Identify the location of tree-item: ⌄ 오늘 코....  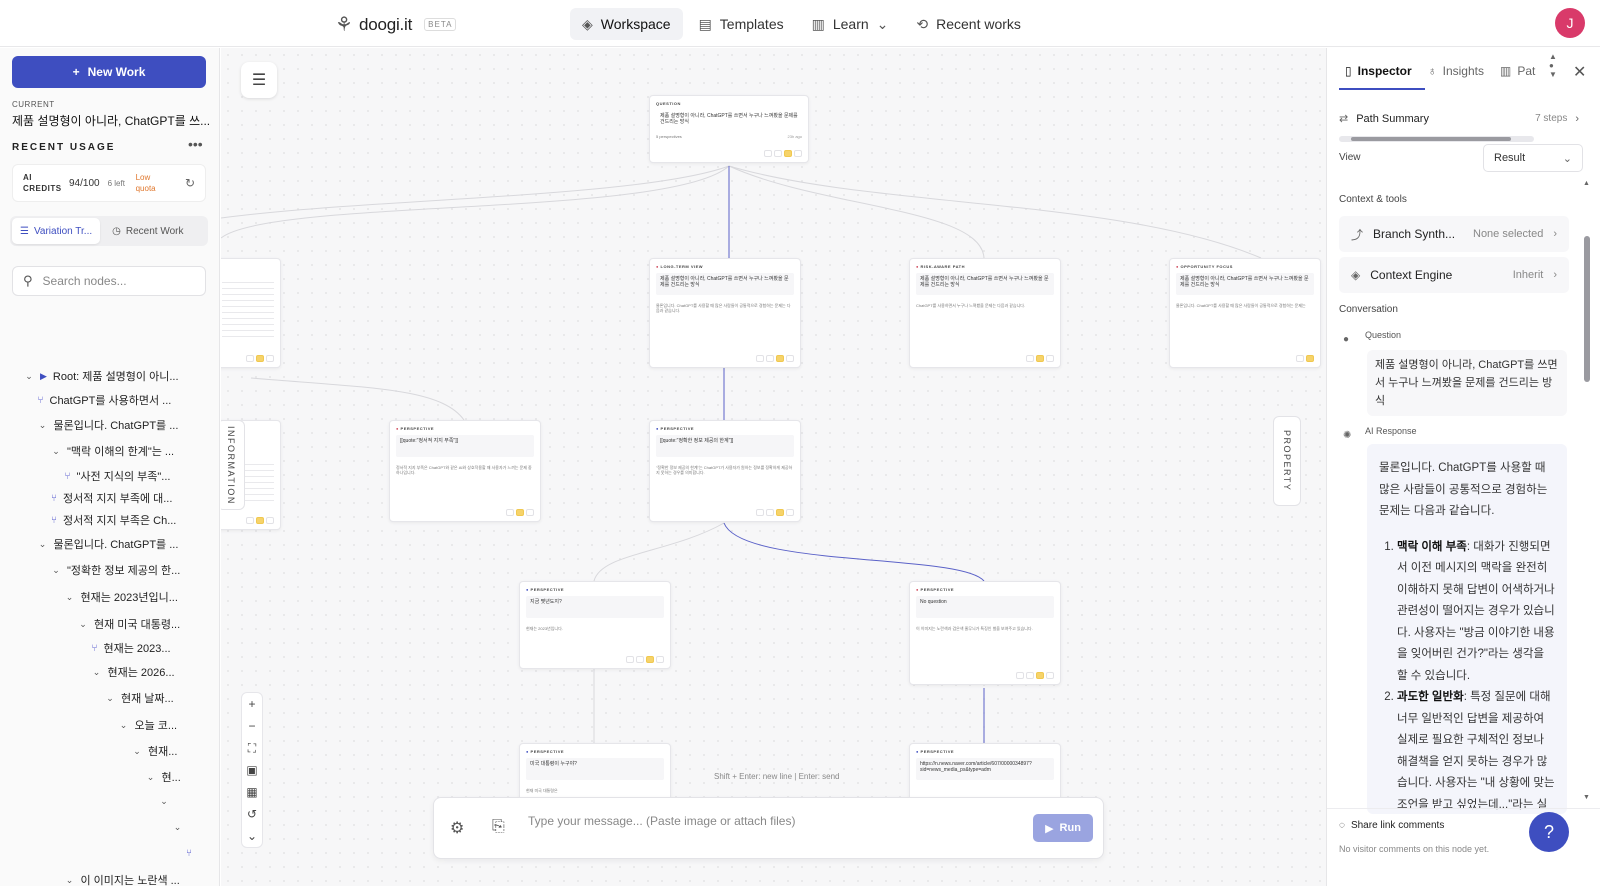
(148, 725).